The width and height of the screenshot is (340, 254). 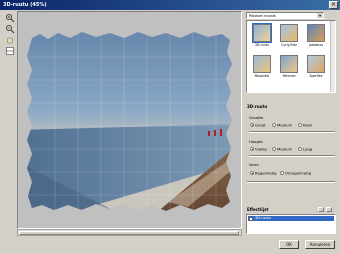 I want to click on delete-effect-icon, so click(x=329, y=209).